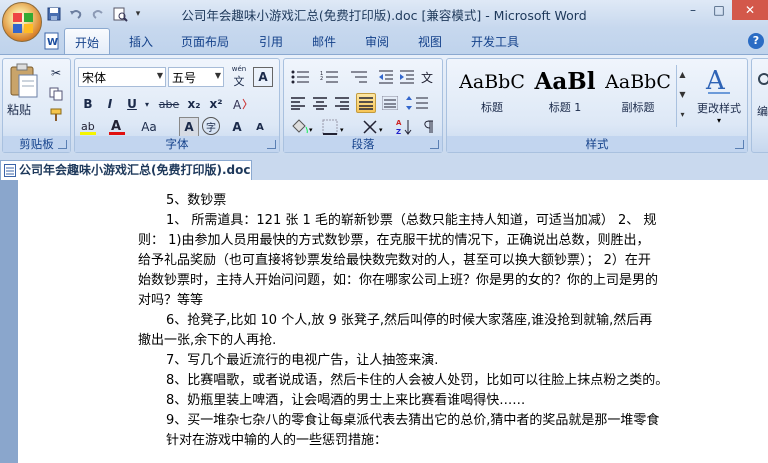 The height and width of the screenshot is (463, 768). Describe the element at coordinates (756, 41) in the screenshot. I see `help-icon: ?` at that location.